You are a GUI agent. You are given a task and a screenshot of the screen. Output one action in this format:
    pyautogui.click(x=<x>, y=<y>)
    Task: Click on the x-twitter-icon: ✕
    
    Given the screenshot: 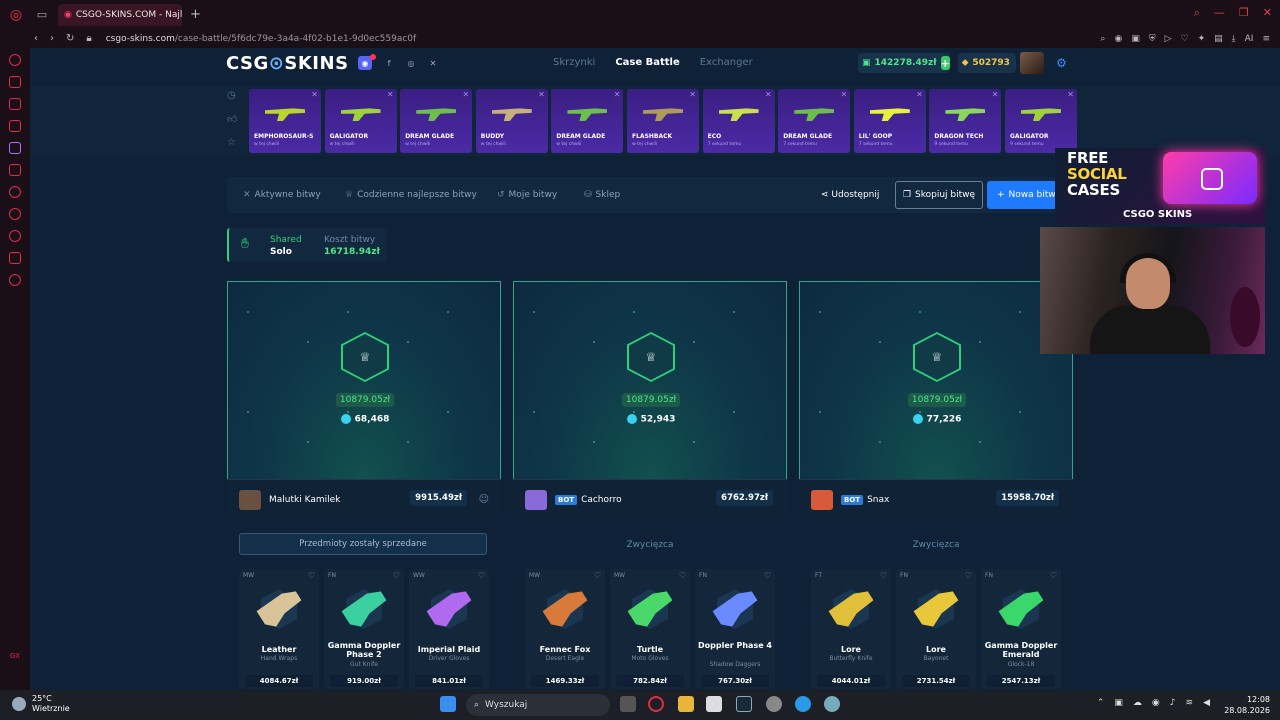 What is the action you would take?
    pyautogui.click(x=433, y=63)
    